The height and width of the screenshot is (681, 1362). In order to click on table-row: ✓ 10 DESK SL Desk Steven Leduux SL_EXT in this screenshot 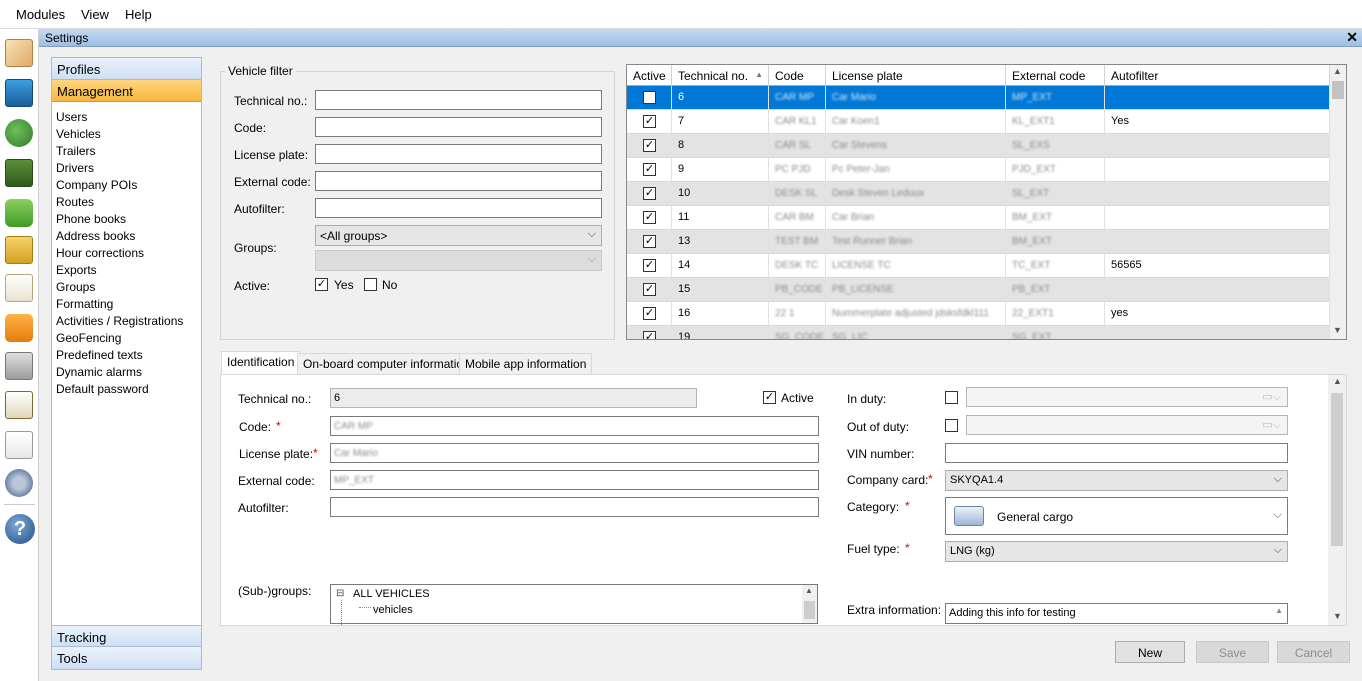, I will do `click(978, 194)`.